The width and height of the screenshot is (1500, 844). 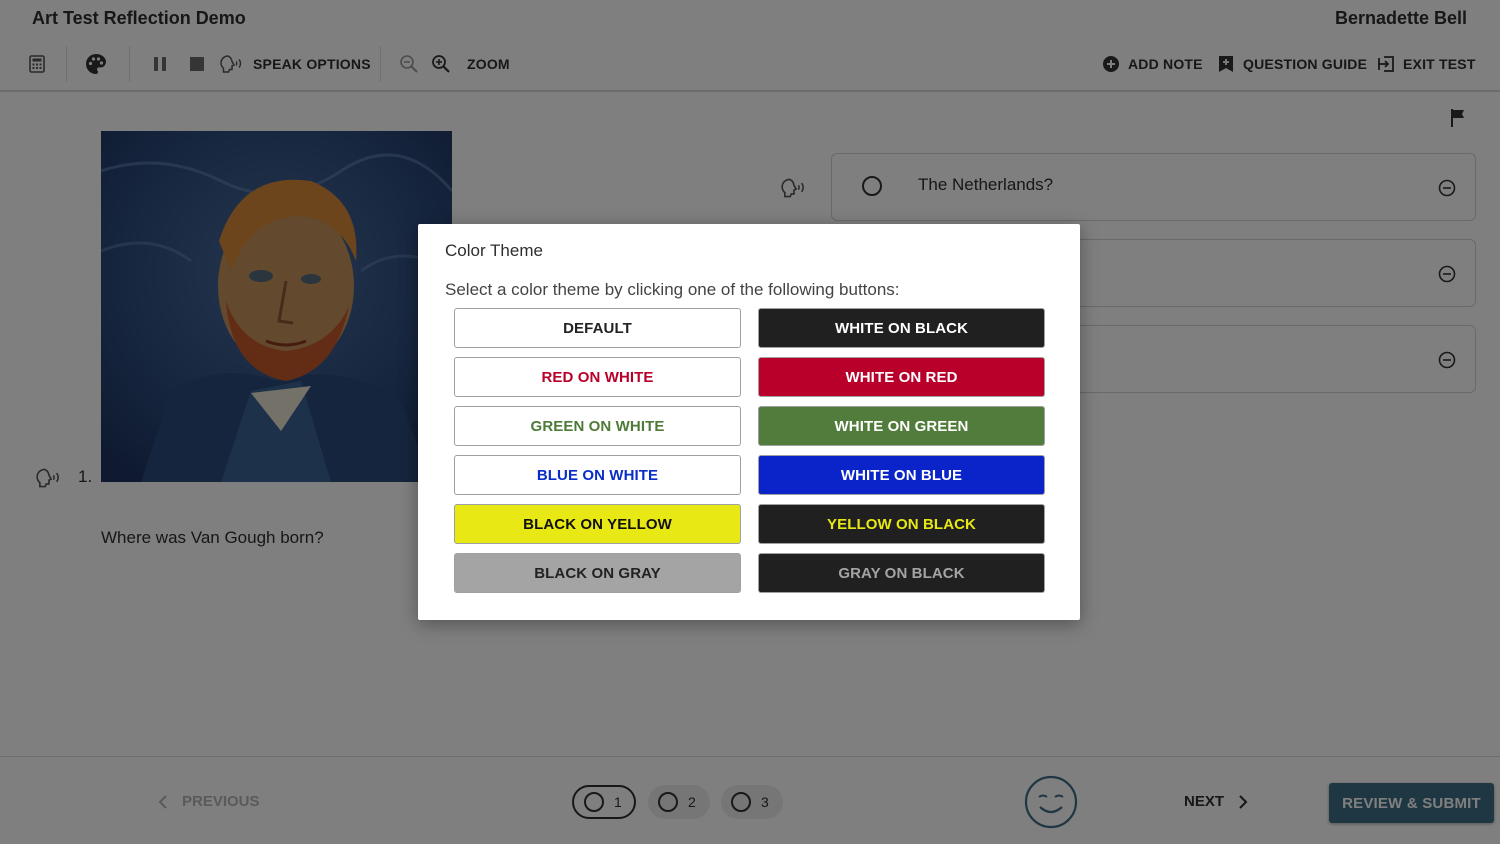 What do you see at coordinates (901, 377) in the screenshot?
I see `theme-white-on-red-button: WHITE ON RED` at bounding box center [901, 377].